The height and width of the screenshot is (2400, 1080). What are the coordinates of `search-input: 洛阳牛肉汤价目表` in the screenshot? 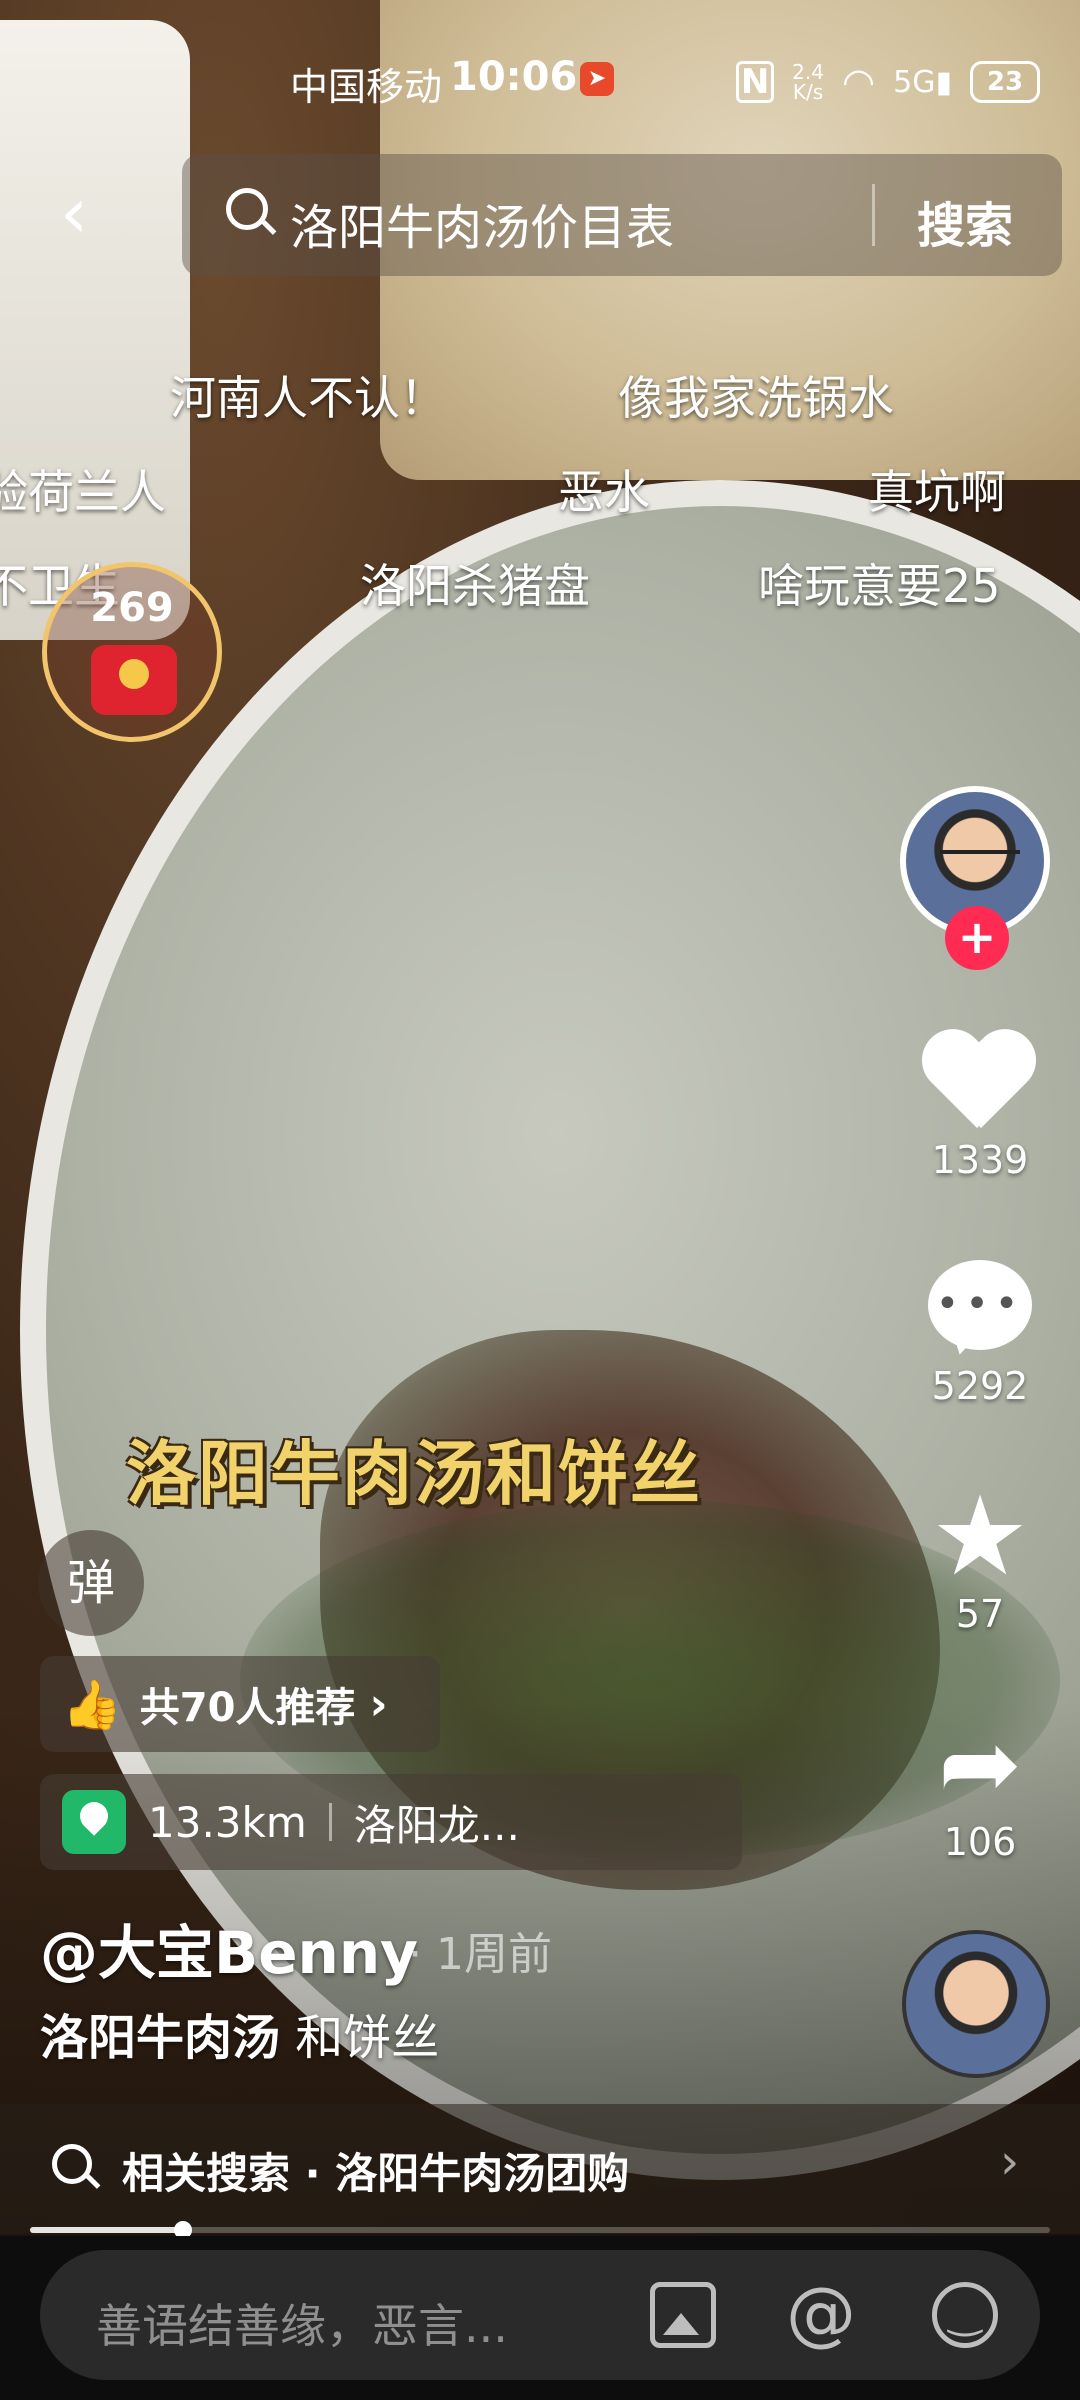 It's located at (482, 223).